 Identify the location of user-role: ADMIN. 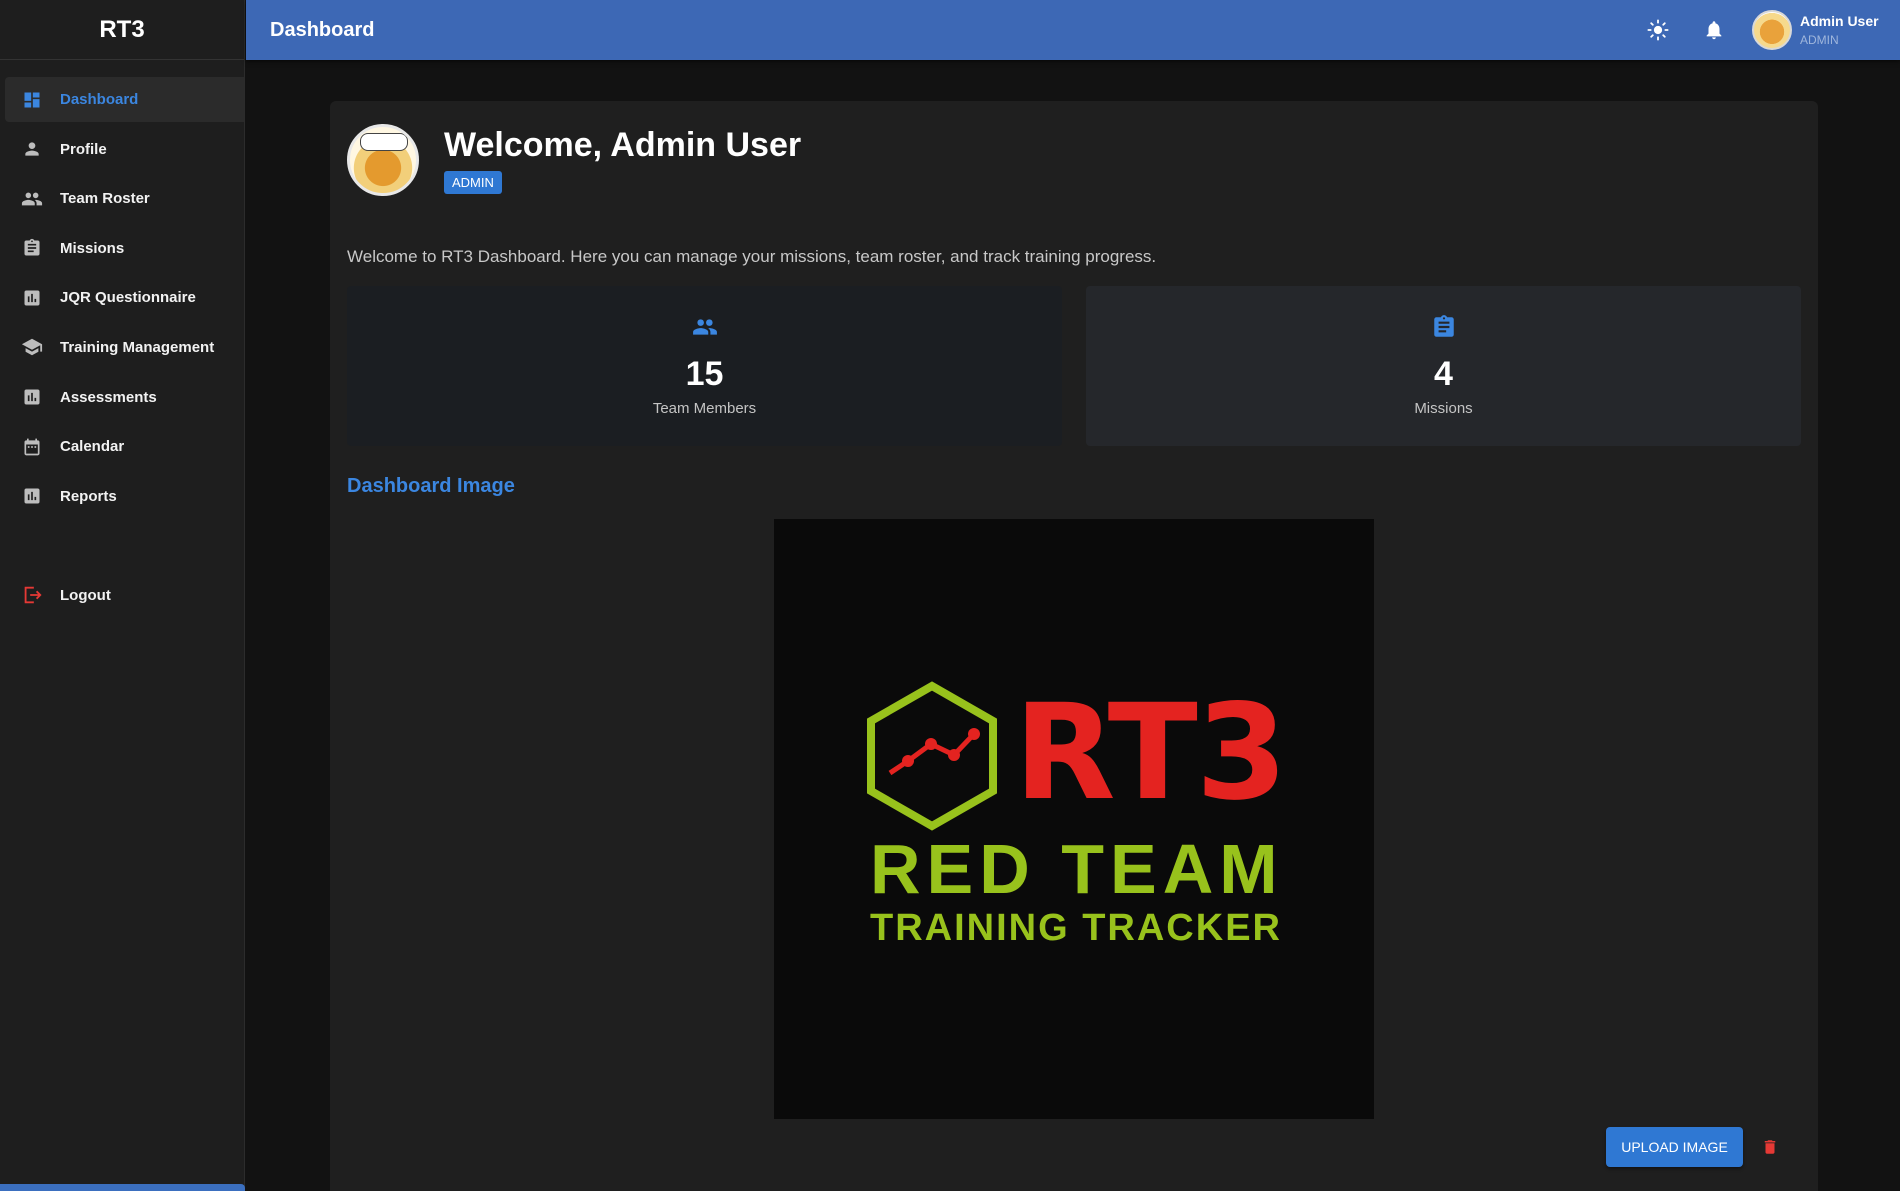
(1819, 40).